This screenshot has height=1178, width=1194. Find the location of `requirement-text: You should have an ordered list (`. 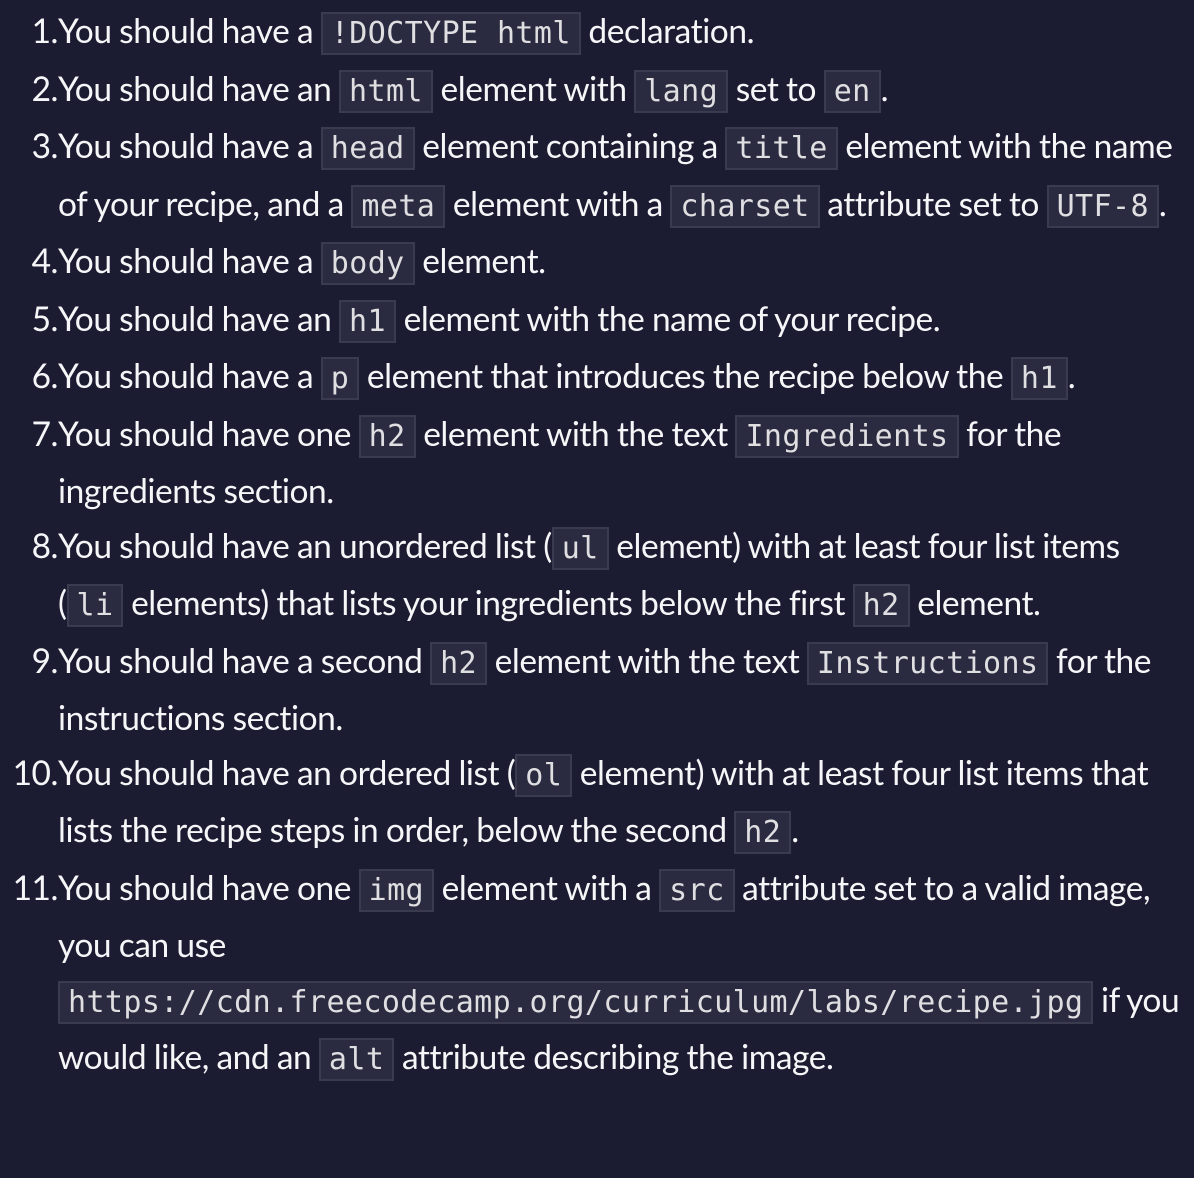

requirement-text: You should have an ordered list ( is located at coordinates (287, 772).